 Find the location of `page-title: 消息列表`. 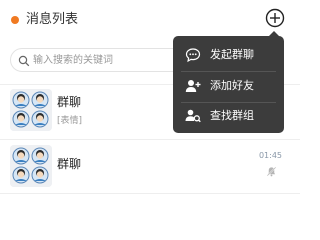

page-title: 消息列表 is located at coordinates (52, 19).